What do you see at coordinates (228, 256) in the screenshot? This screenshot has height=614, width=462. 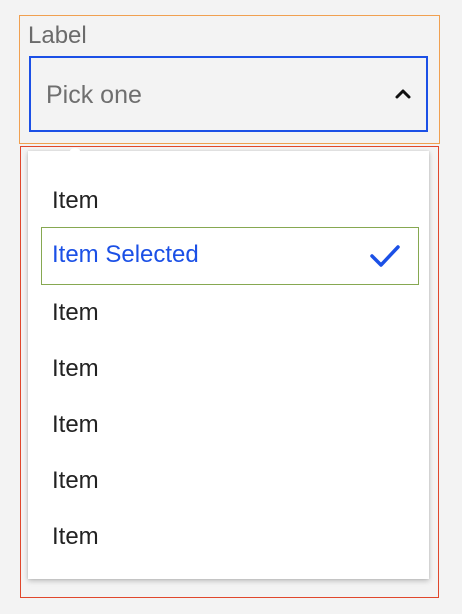 I see `menu-item-selected: Item Selected` at bounding box center [228, 256].